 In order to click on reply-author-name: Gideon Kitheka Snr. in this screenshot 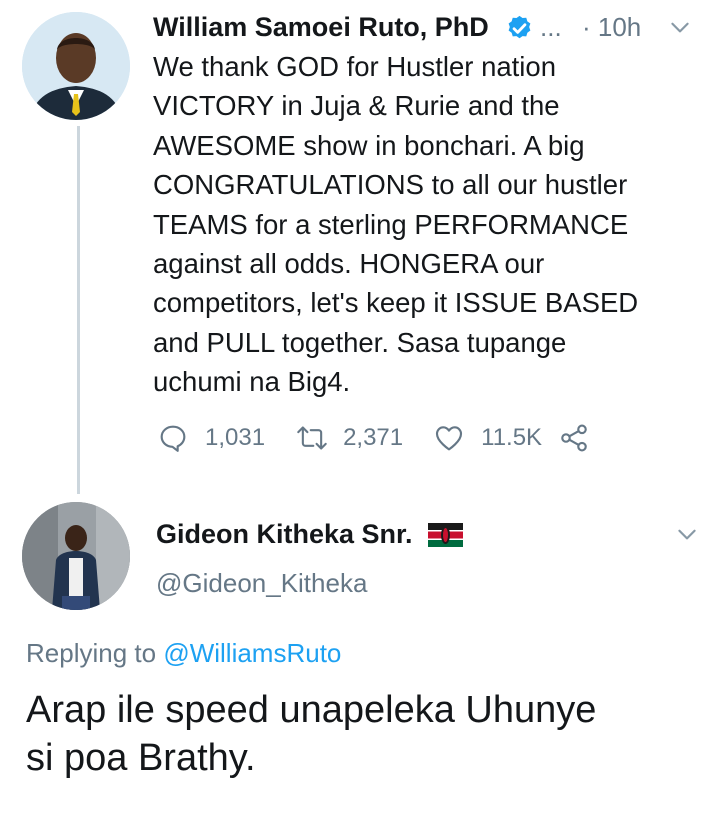, I will do `click(284, 534)`.